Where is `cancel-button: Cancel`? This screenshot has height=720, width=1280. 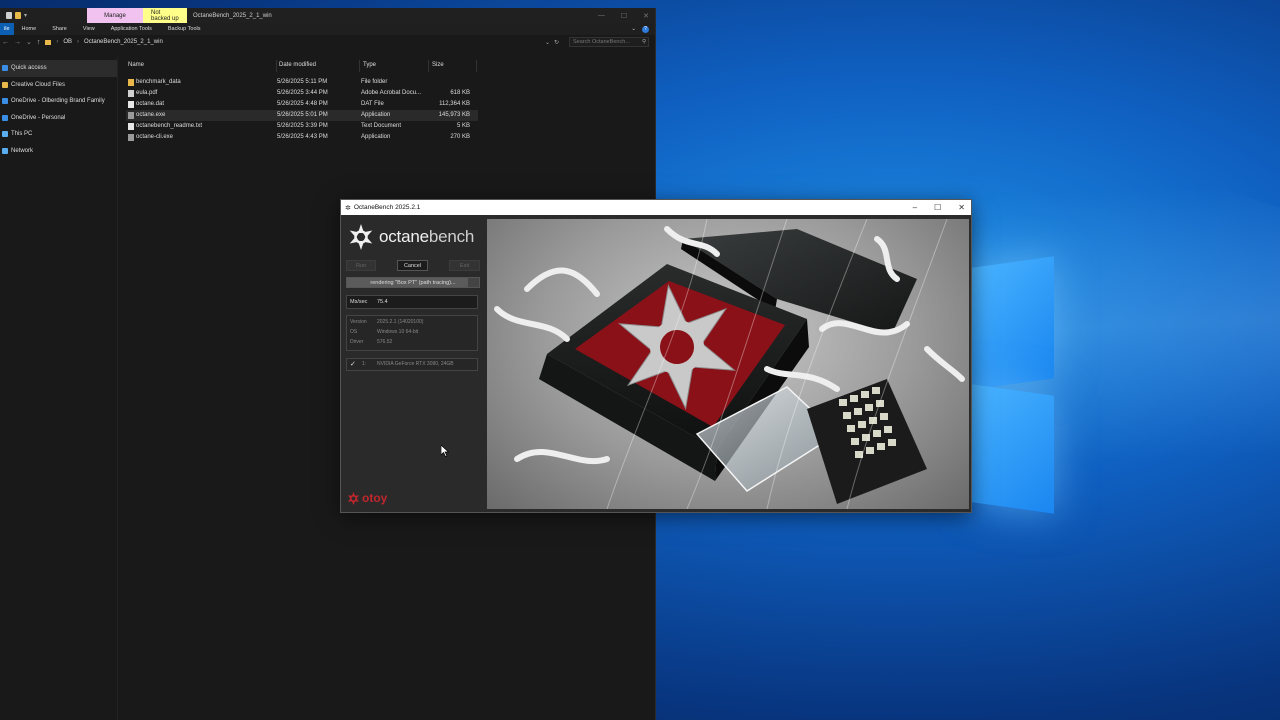
cancel-button: Cancel is located at coordinates (412, 265).